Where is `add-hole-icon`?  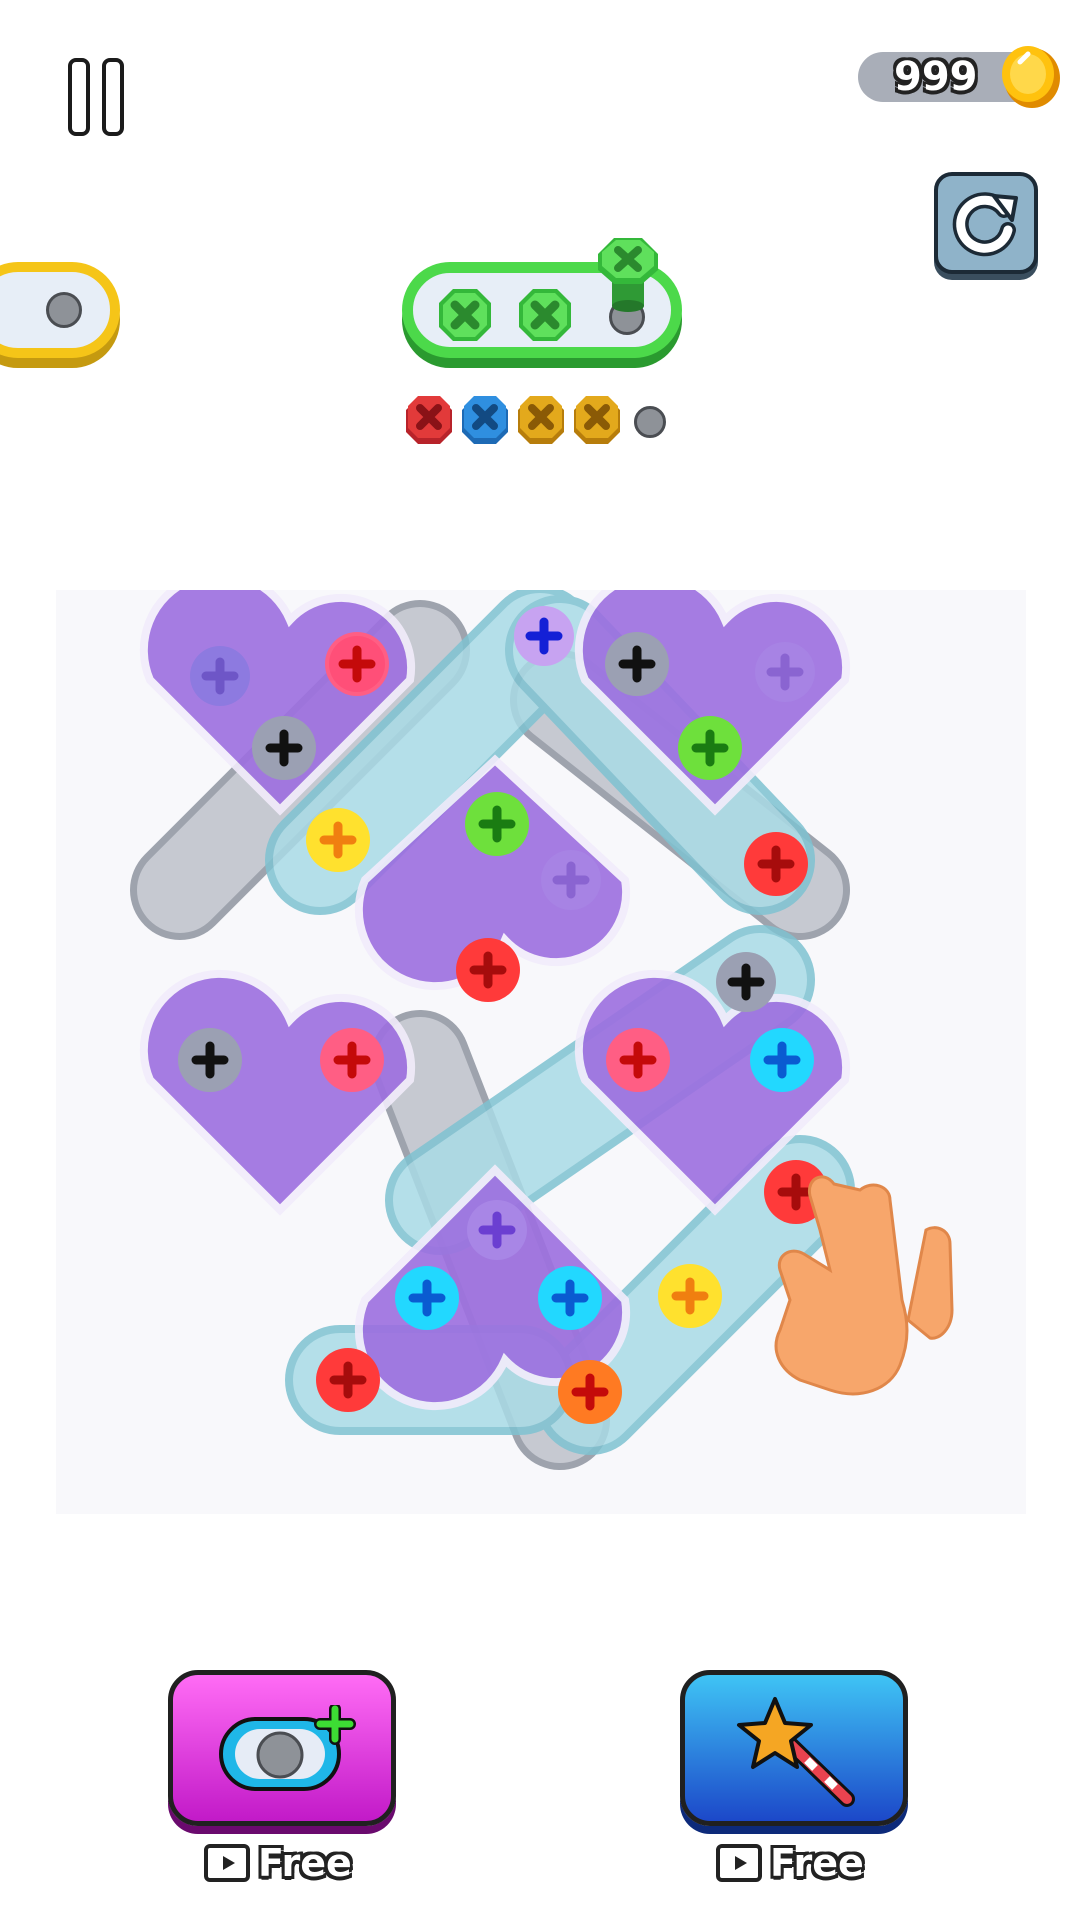
add-hole-icon is located at coordinates (287, 1748).